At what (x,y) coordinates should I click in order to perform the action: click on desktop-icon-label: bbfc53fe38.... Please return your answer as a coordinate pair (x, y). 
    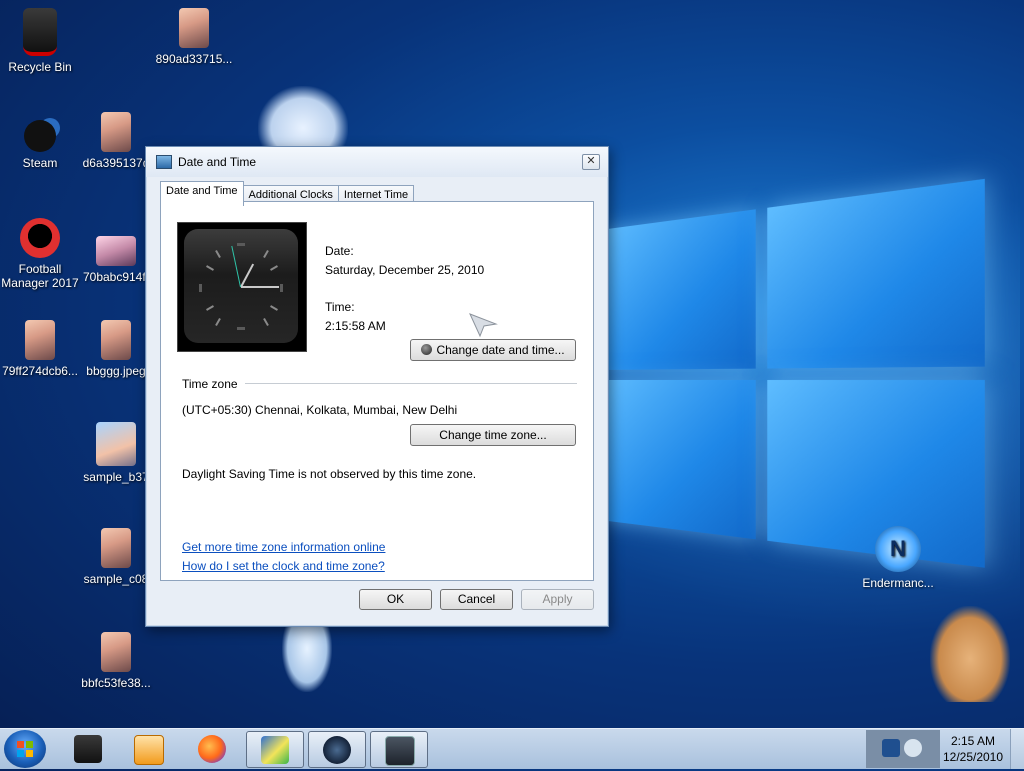
    Looking at the image, I should click on (116, 683).